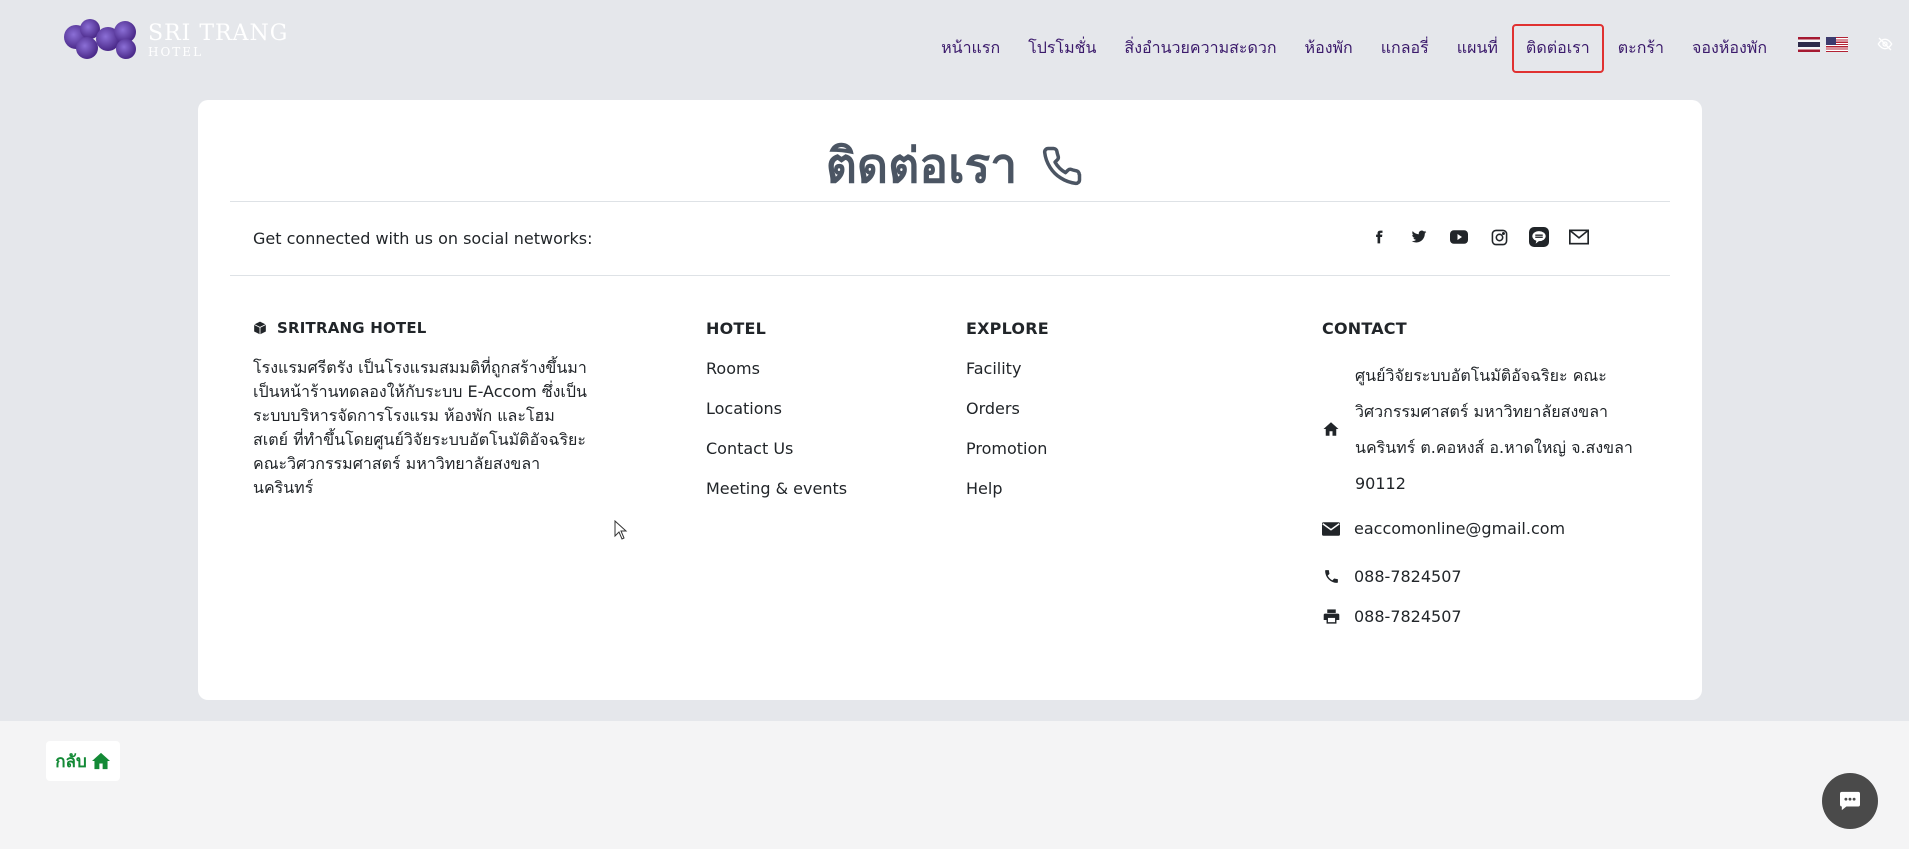  What do you see at coordinates (1200, 48) in the screenshot?
I see `nav-item-facility: สิ่งอำนวยความสะดวก` at bounding box center [1200, 48].